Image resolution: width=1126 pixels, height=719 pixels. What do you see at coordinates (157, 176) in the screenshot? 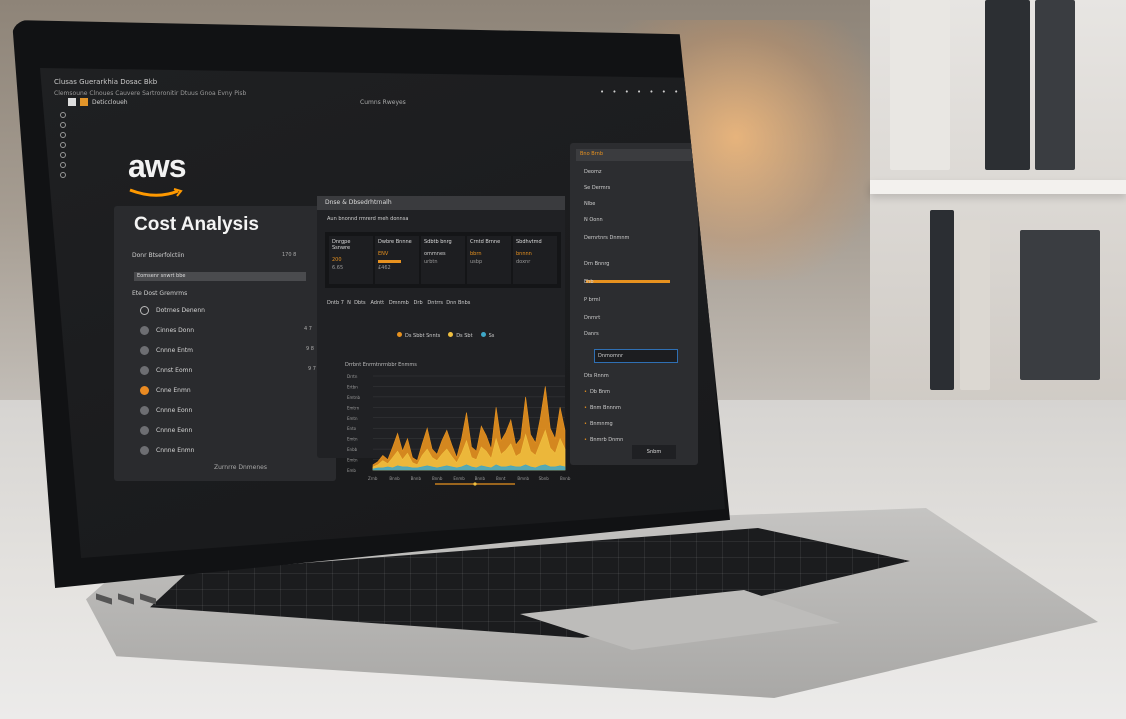
I see `aws-logo: aws` at bounding box center [157, 176].